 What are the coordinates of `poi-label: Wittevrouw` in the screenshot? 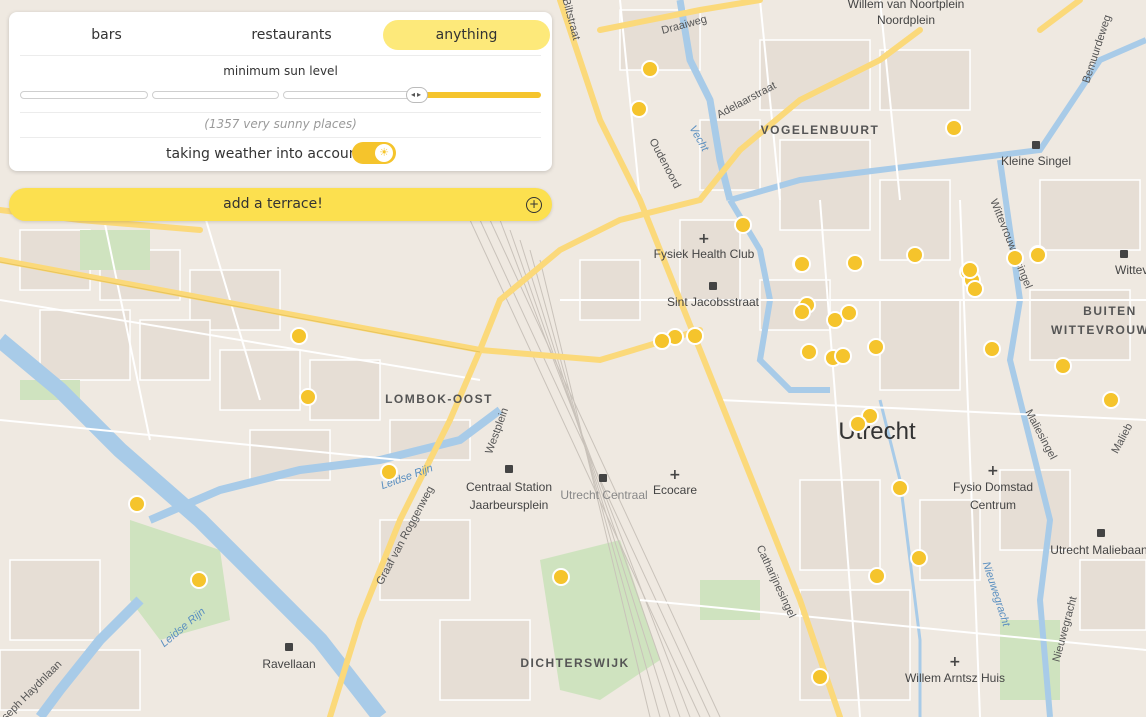 It's located at (1130, 270).